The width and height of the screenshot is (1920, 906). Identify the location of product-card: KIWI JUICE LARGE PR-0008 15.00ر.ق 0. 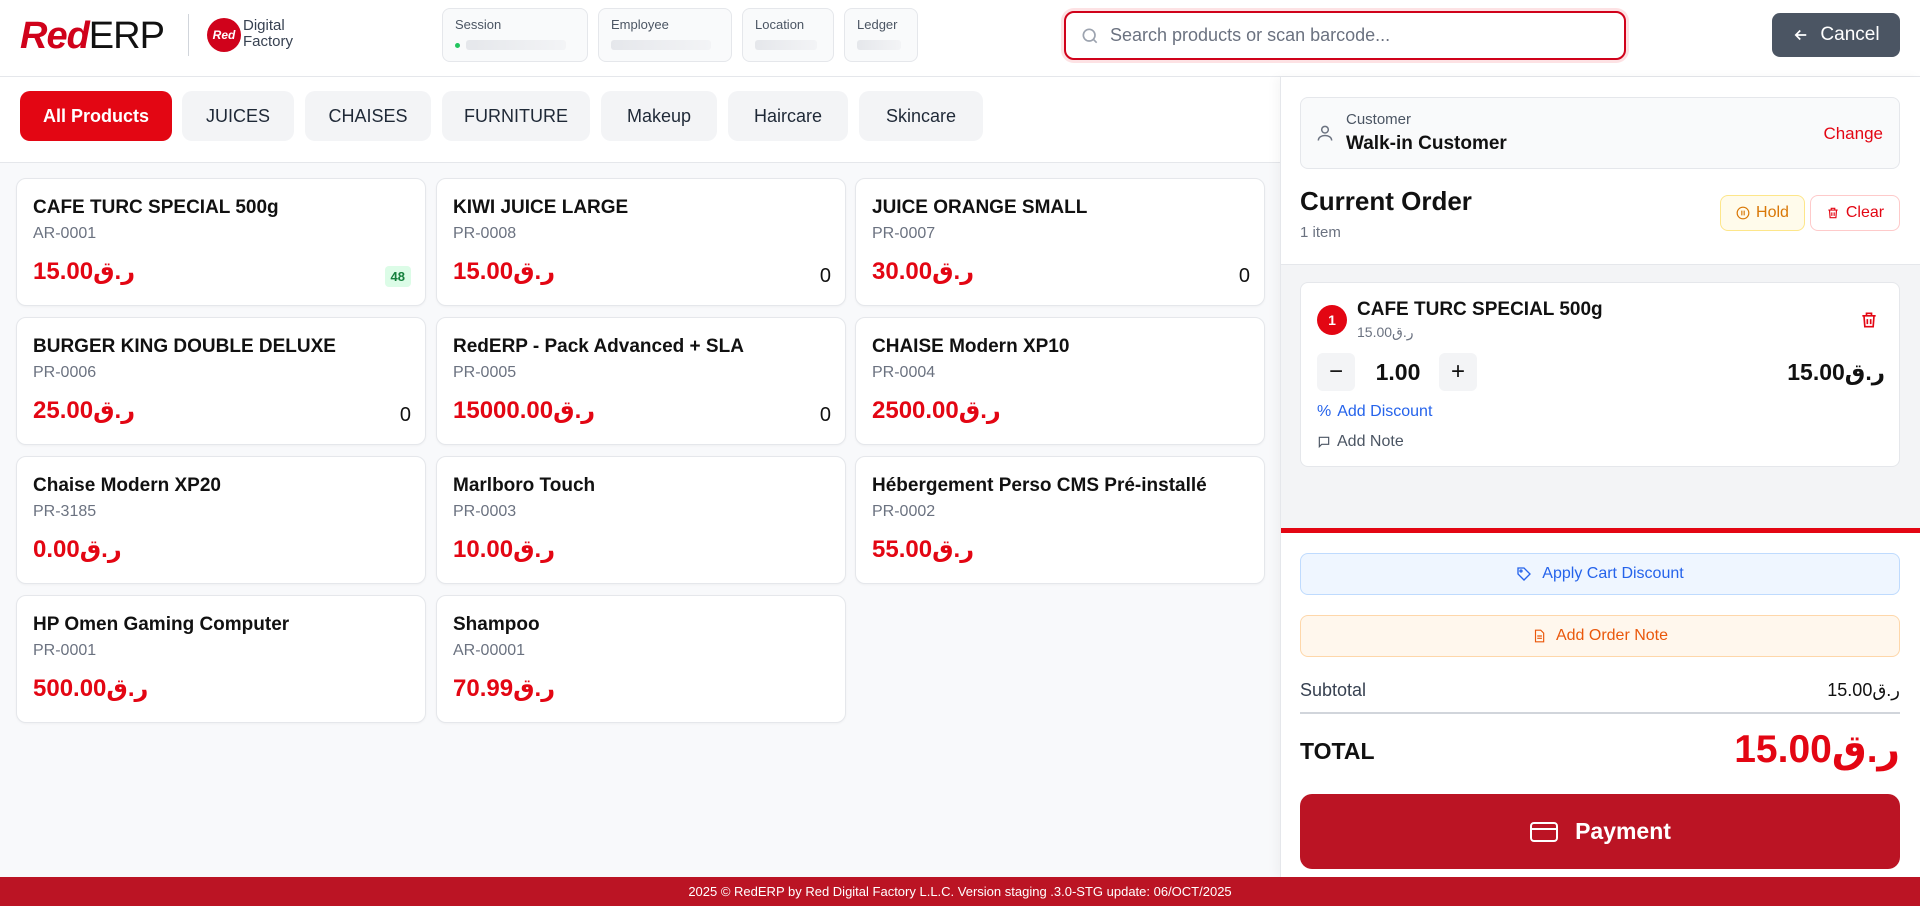
(641, 242).